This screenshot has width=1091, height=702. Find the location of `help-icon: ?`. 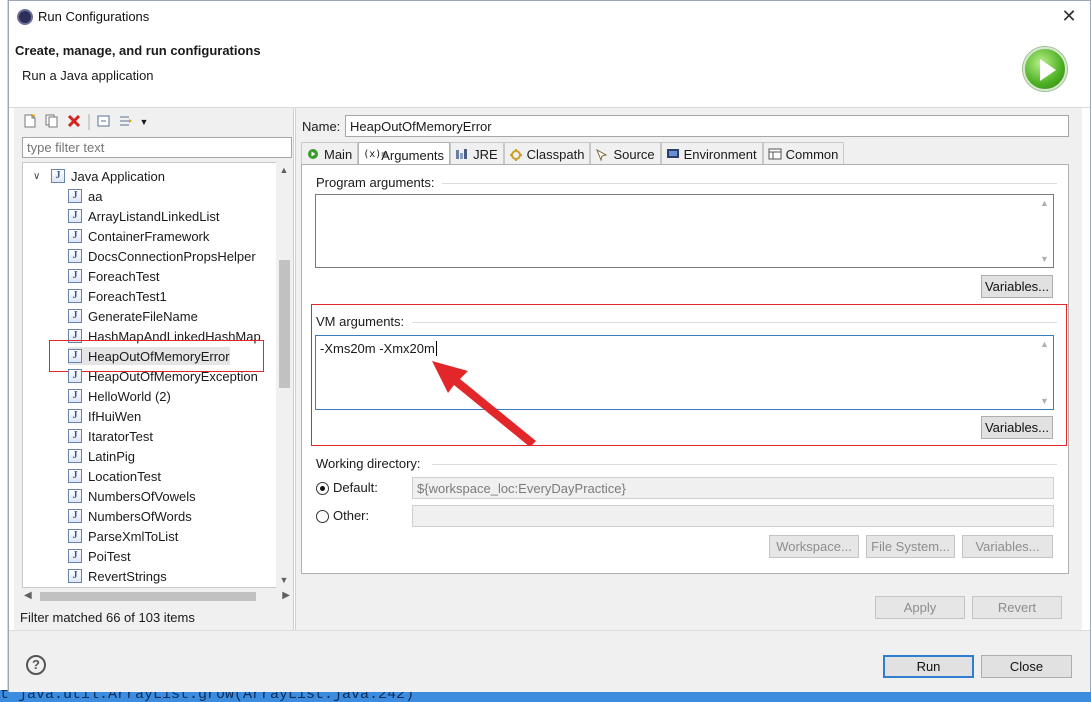

help-icon: ? is located at coordinates (36, 665).